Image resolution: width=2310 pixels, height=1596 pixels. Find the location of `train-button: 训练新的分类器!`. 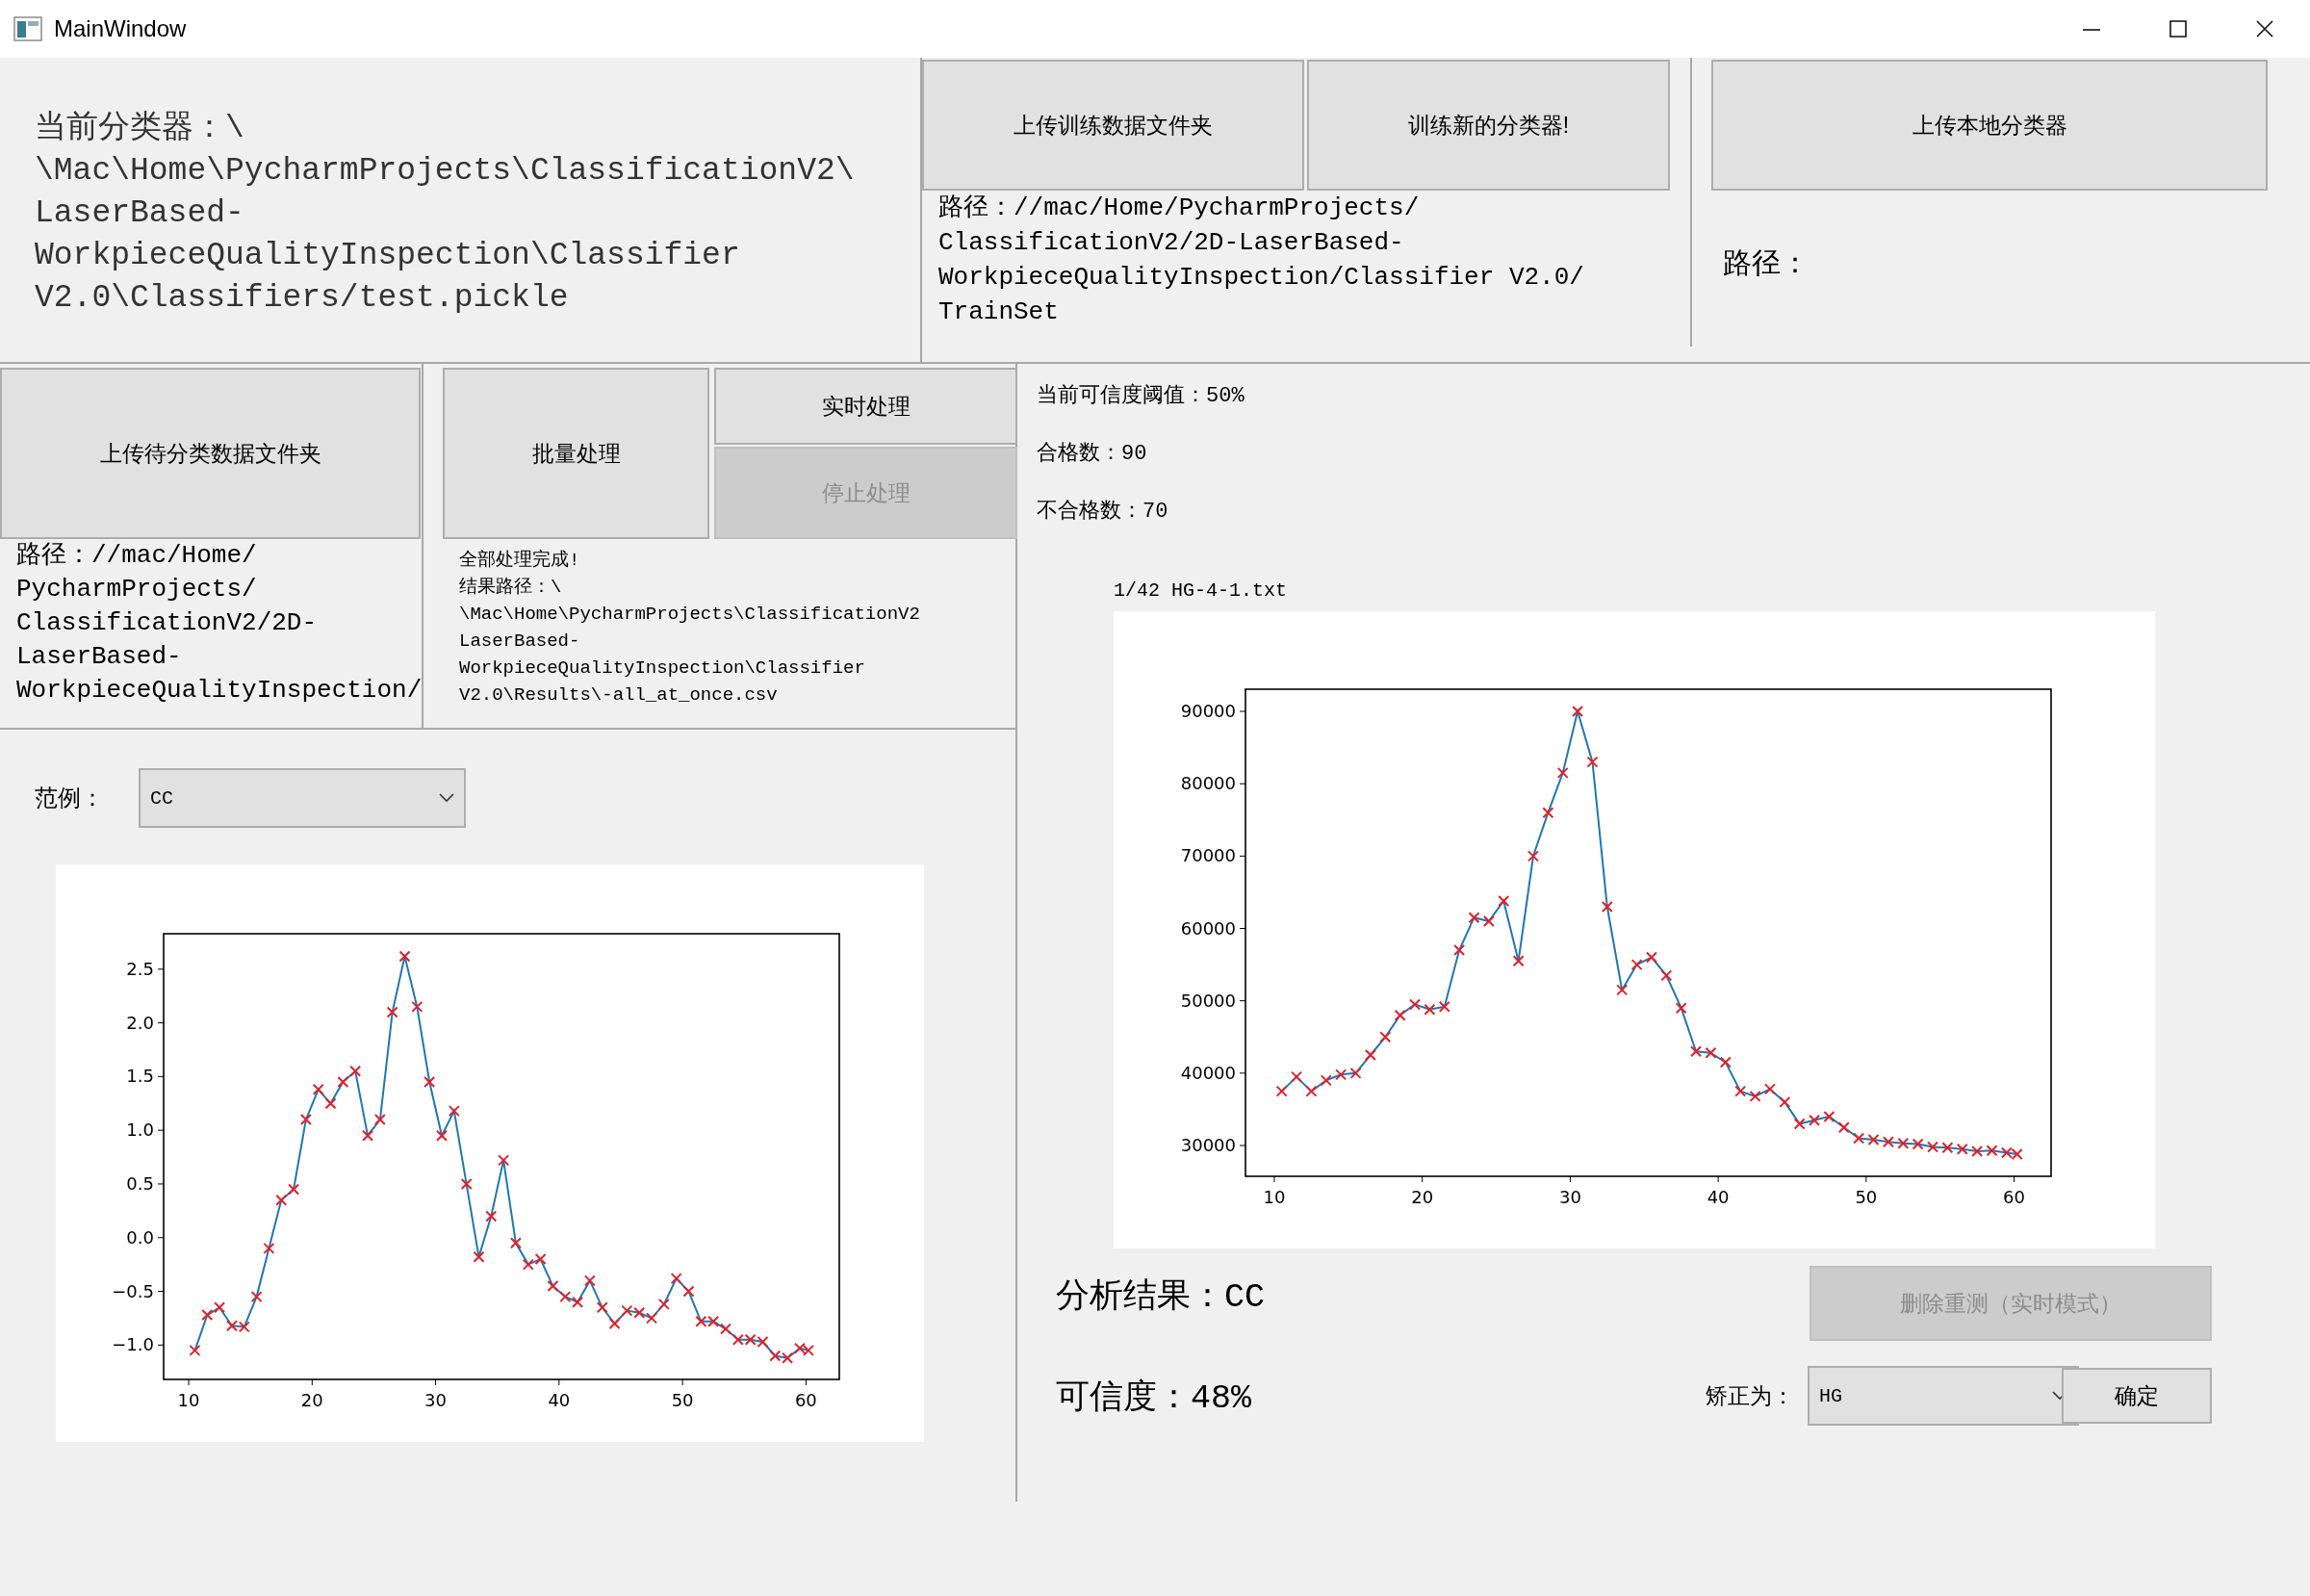

train-button: 训练新的分类器! is located at coordinates (1488, 125).